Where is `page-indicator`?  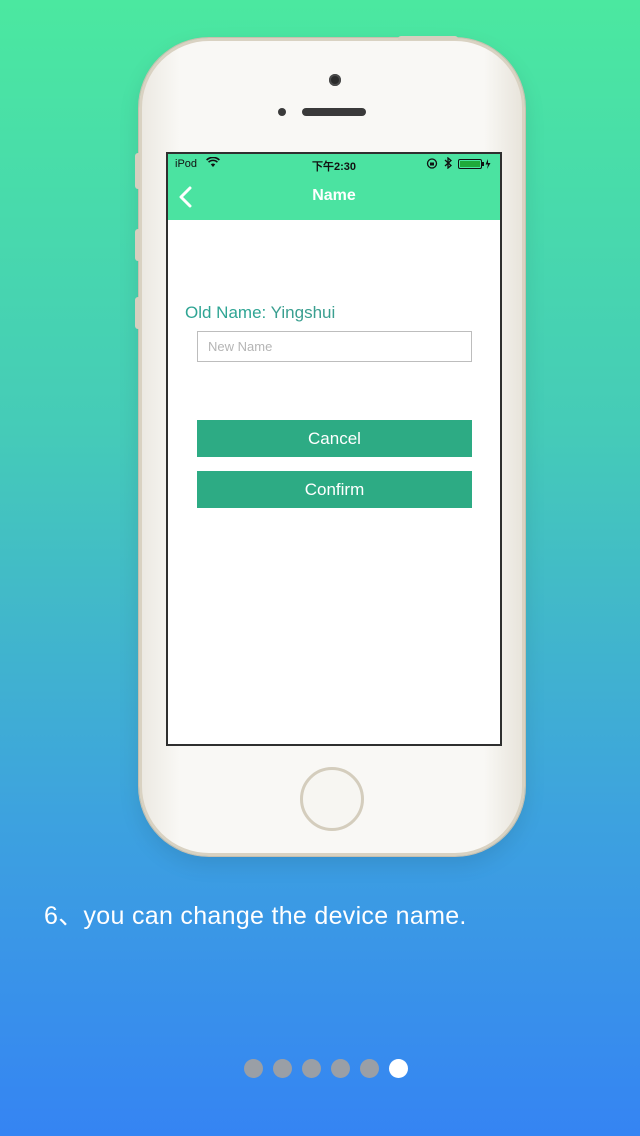 page-indicator is located at coordinates (326, 1069).